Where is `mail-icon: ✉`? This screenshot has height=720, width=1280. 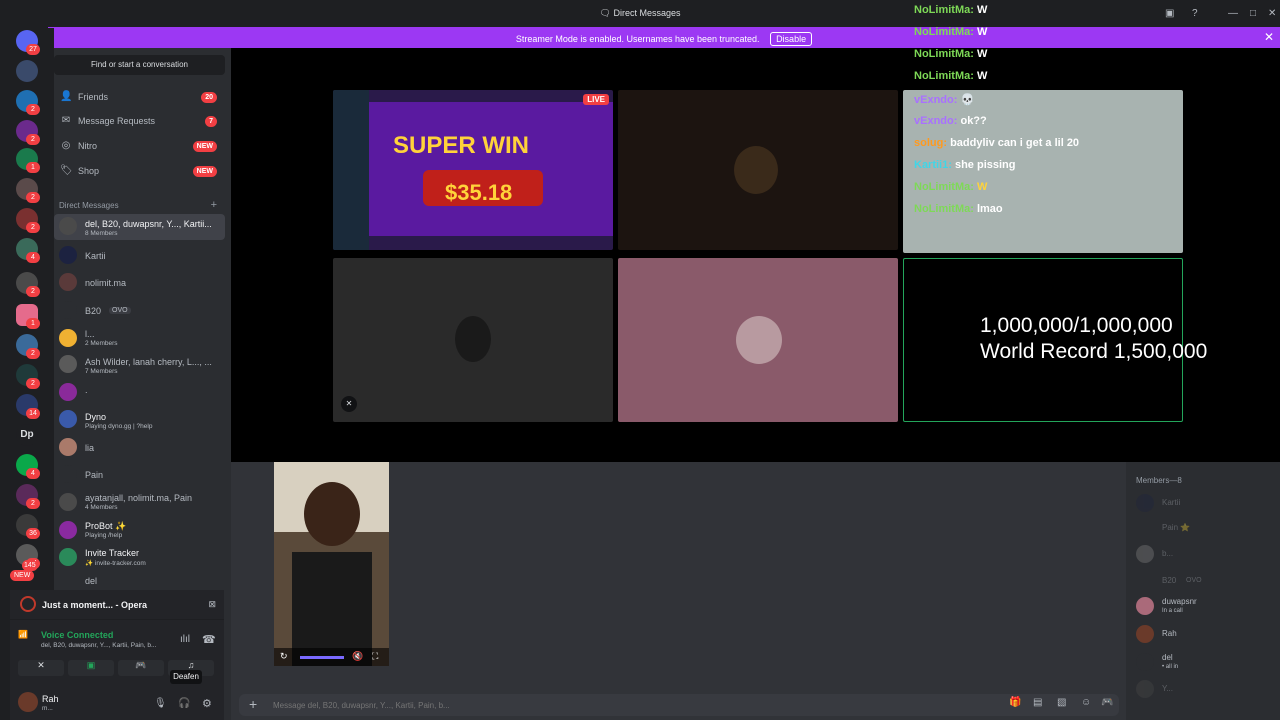 mail-icon: ✉ is located at coordinates (66, 120).